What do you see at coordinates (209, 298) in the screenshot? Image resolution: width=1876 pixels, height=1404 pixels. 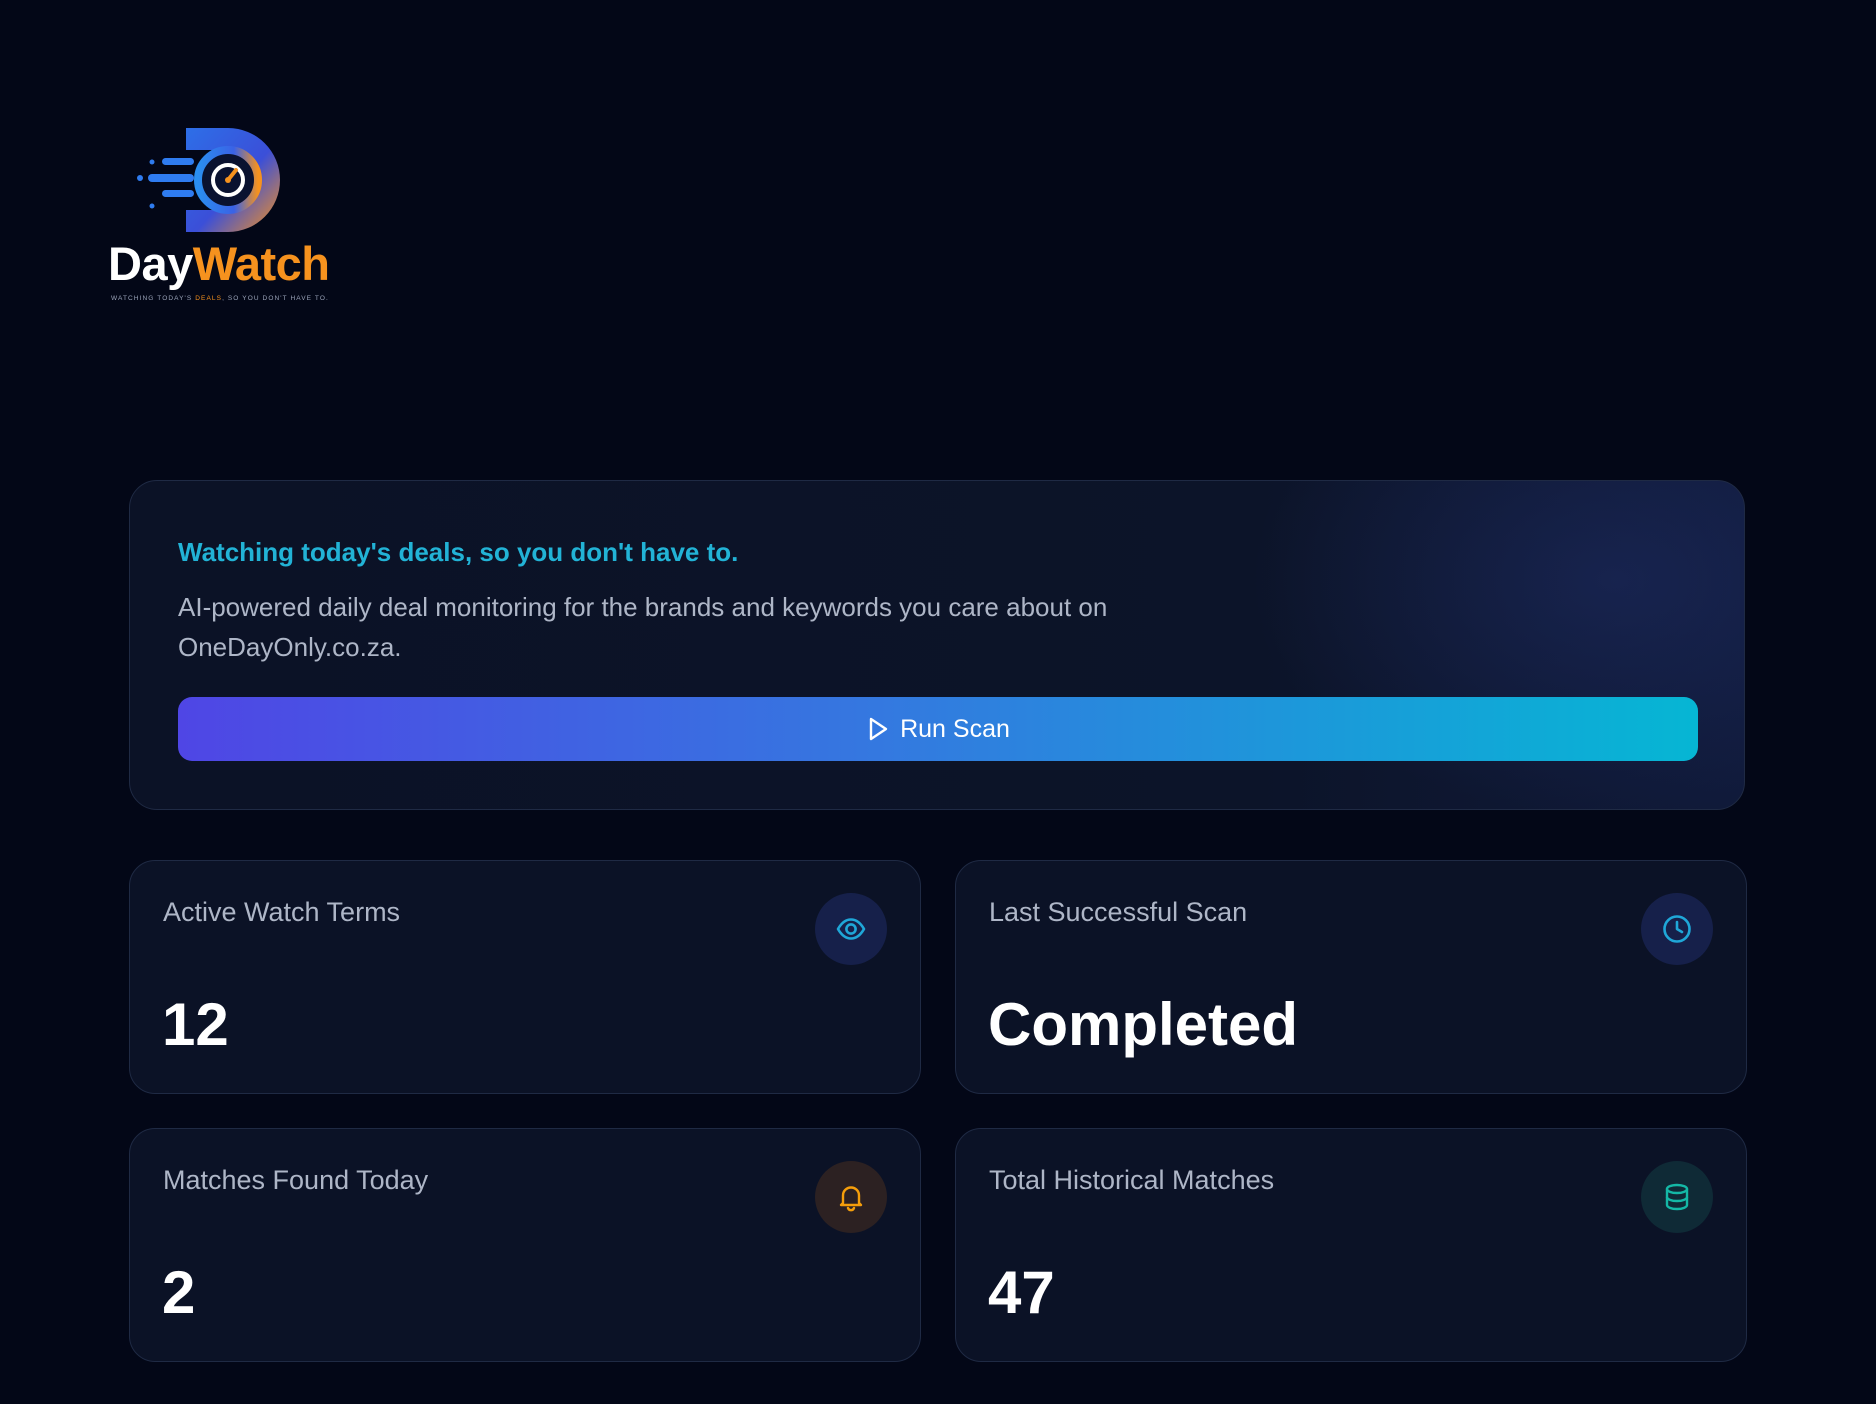 I see `logo-tagline-highlight: deals` at bounding box center [209, 298].